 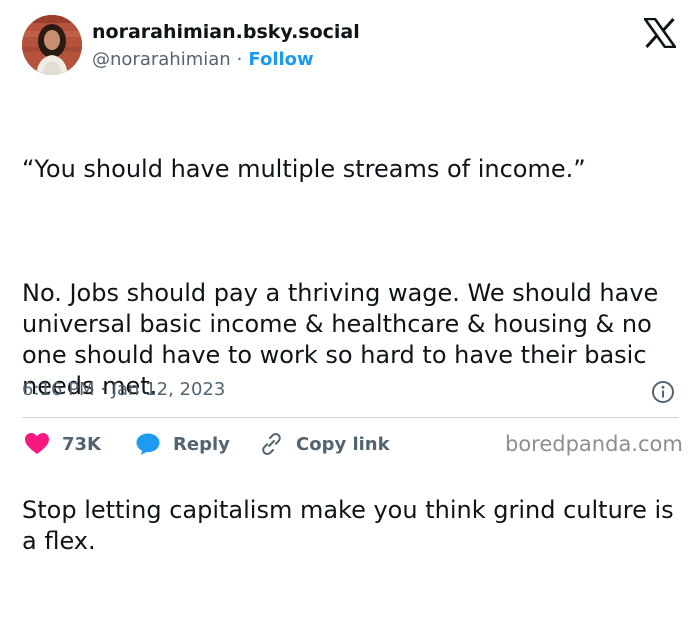 What do you see at coordinates (343, 444) in the screenshot?
I see `copy-link-label: Copy link` at bounding box center [343, 444].